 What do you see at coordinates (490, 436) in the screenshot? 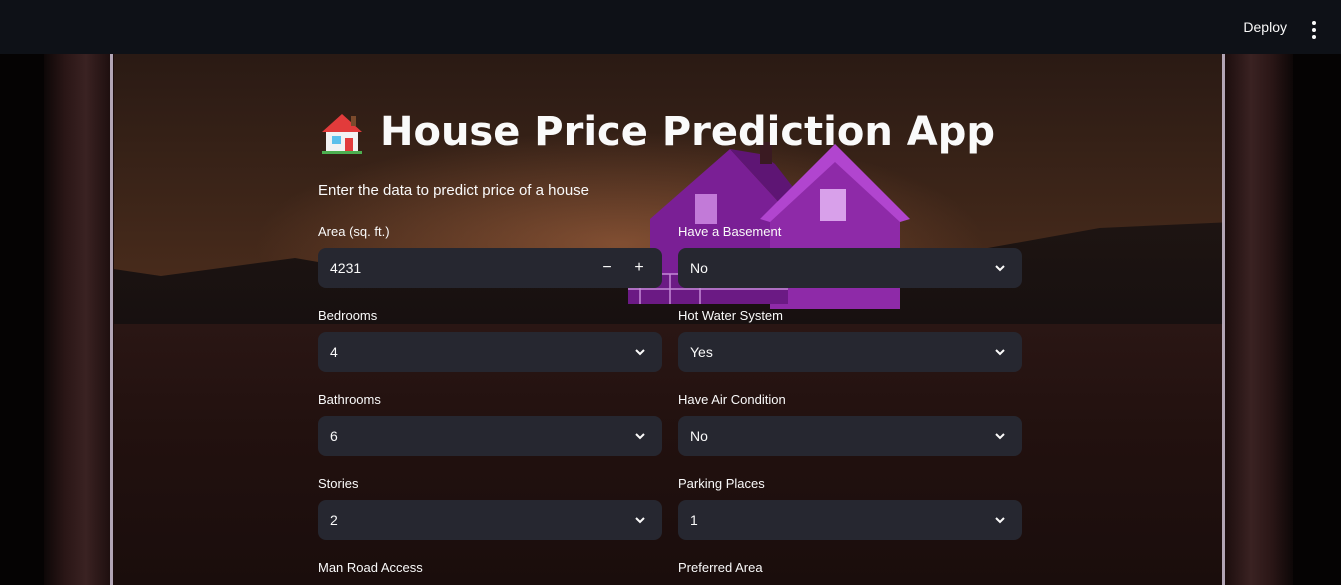
I see `bathrooms-select: 6` at bounding box center [490, 436].